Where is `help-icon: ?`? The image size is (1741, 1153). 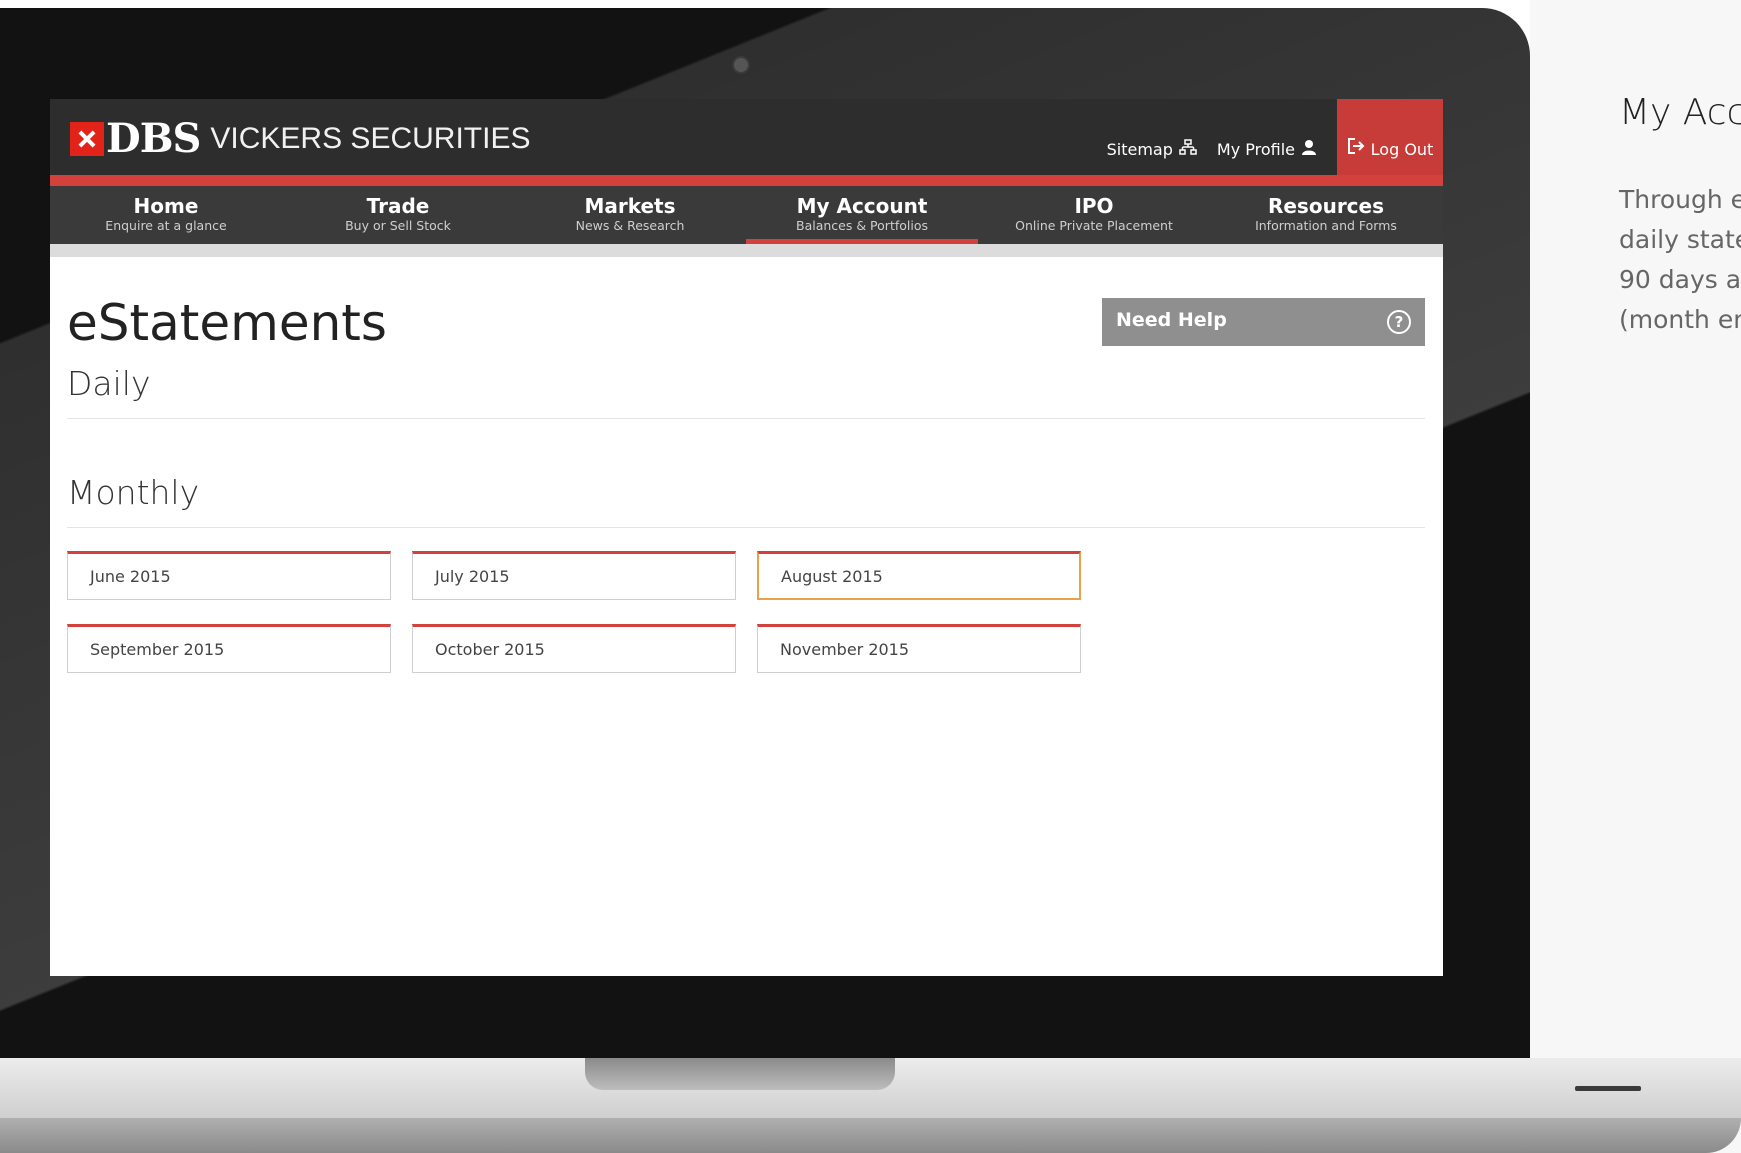 help-icon: ? is located at coordinates (1399, 322).